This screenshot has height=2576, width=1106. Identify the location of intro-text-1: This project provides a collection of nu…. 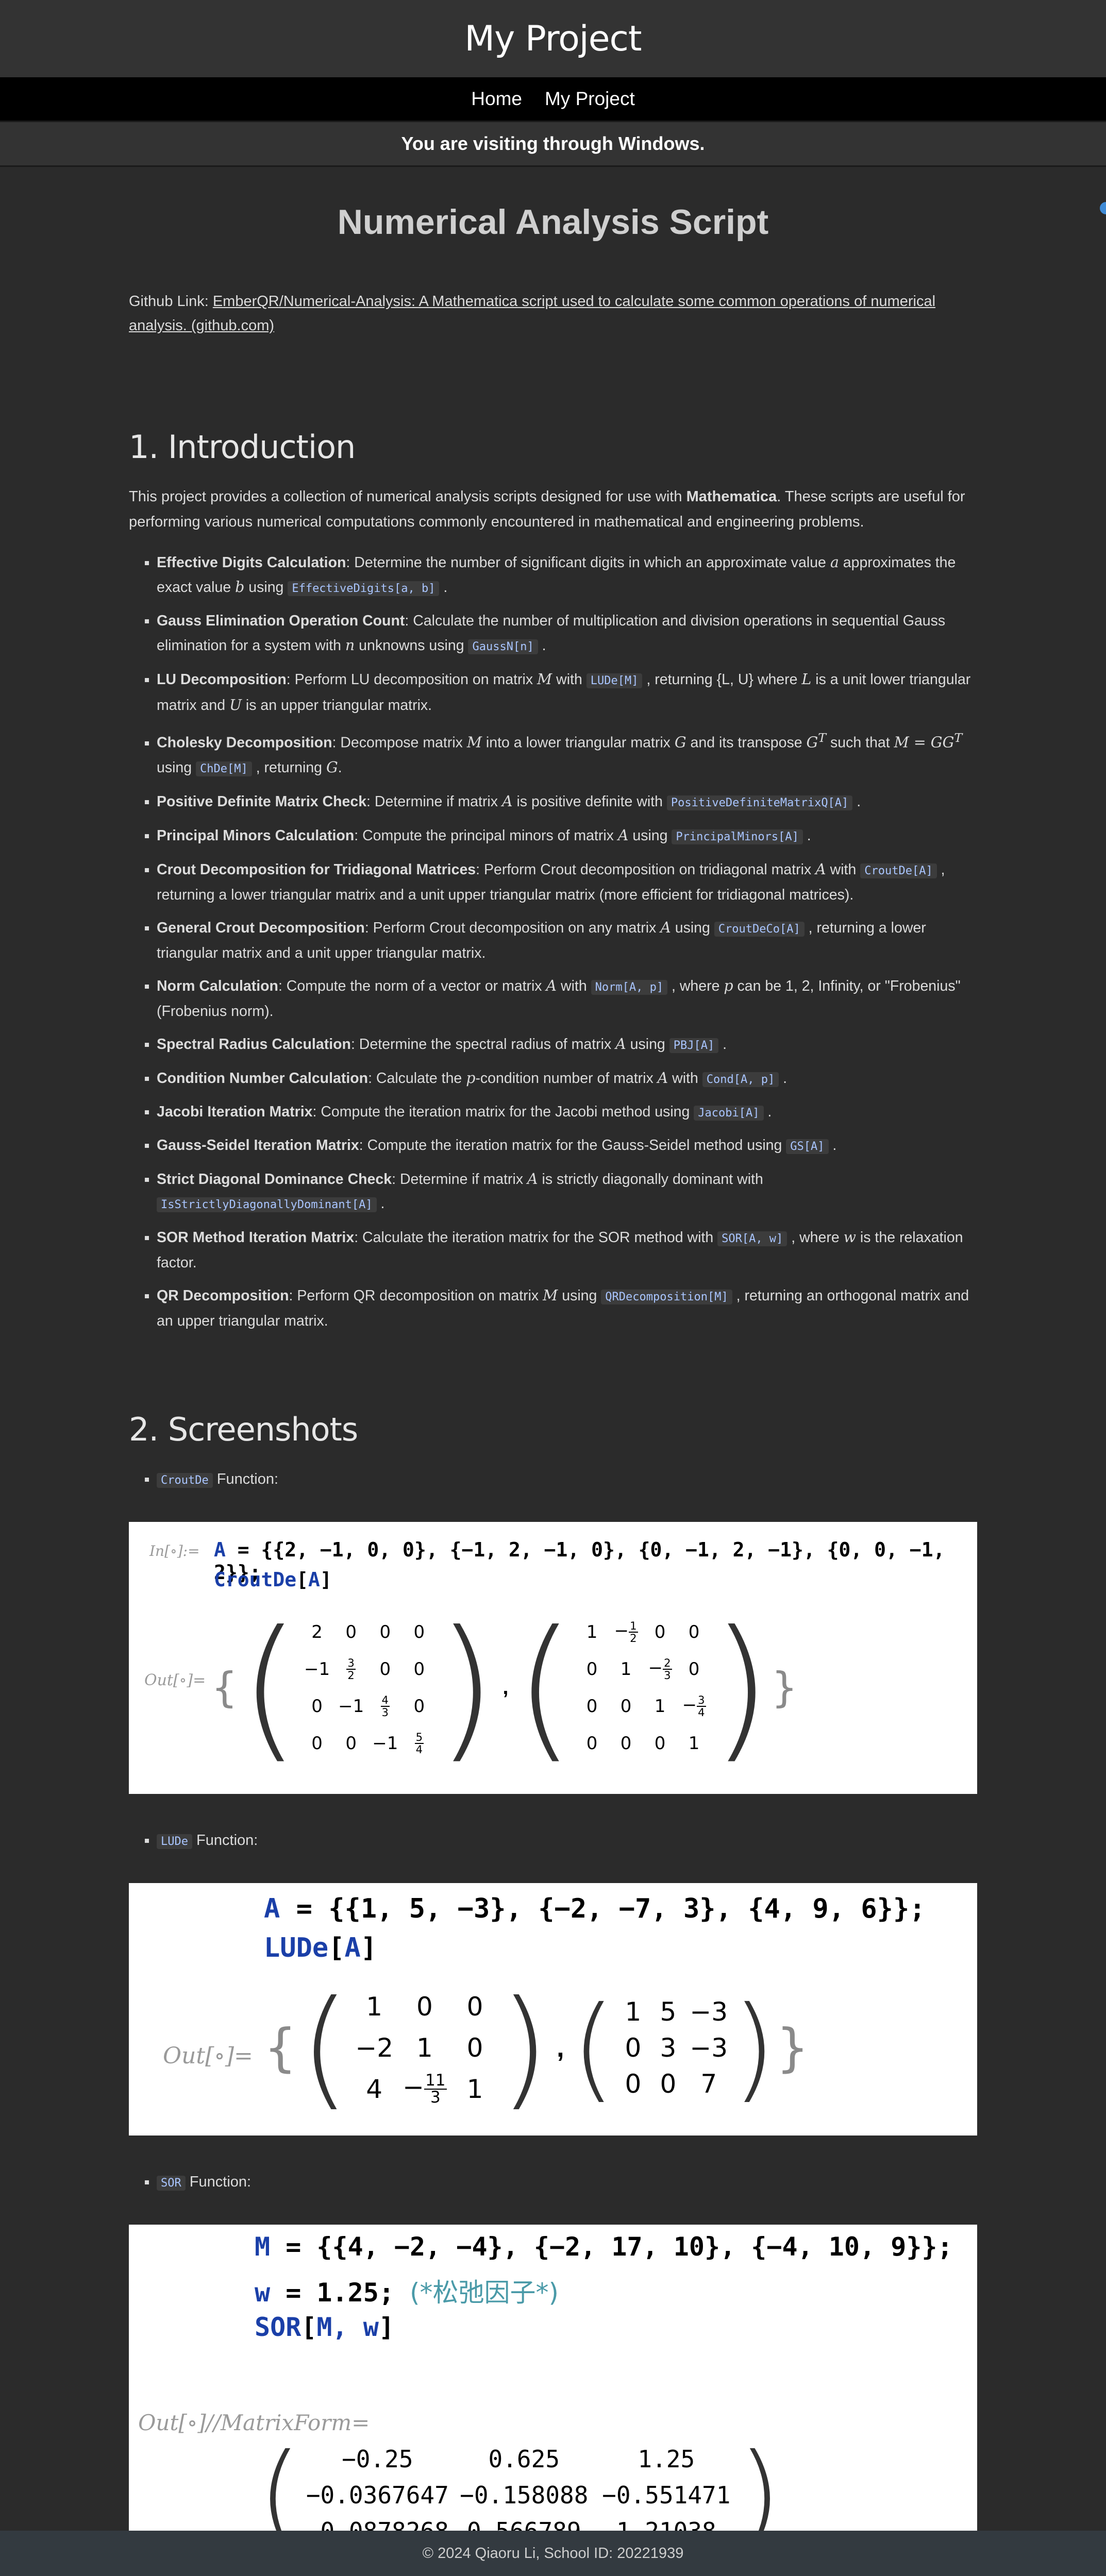
(407, 497).